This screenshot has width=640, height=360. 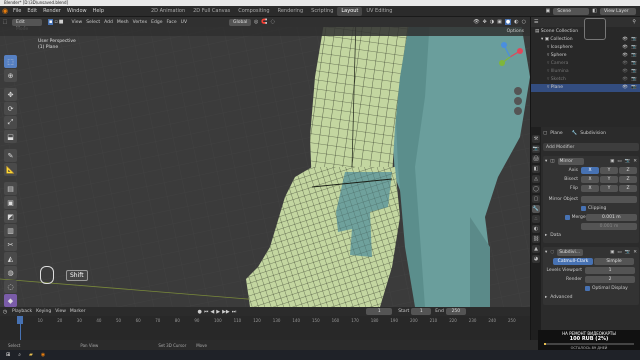 What do you see at coordinates (635, 252) in the screenshot?
I see `subsurf-close-icon: ✕` at bounding box center [635, 252].